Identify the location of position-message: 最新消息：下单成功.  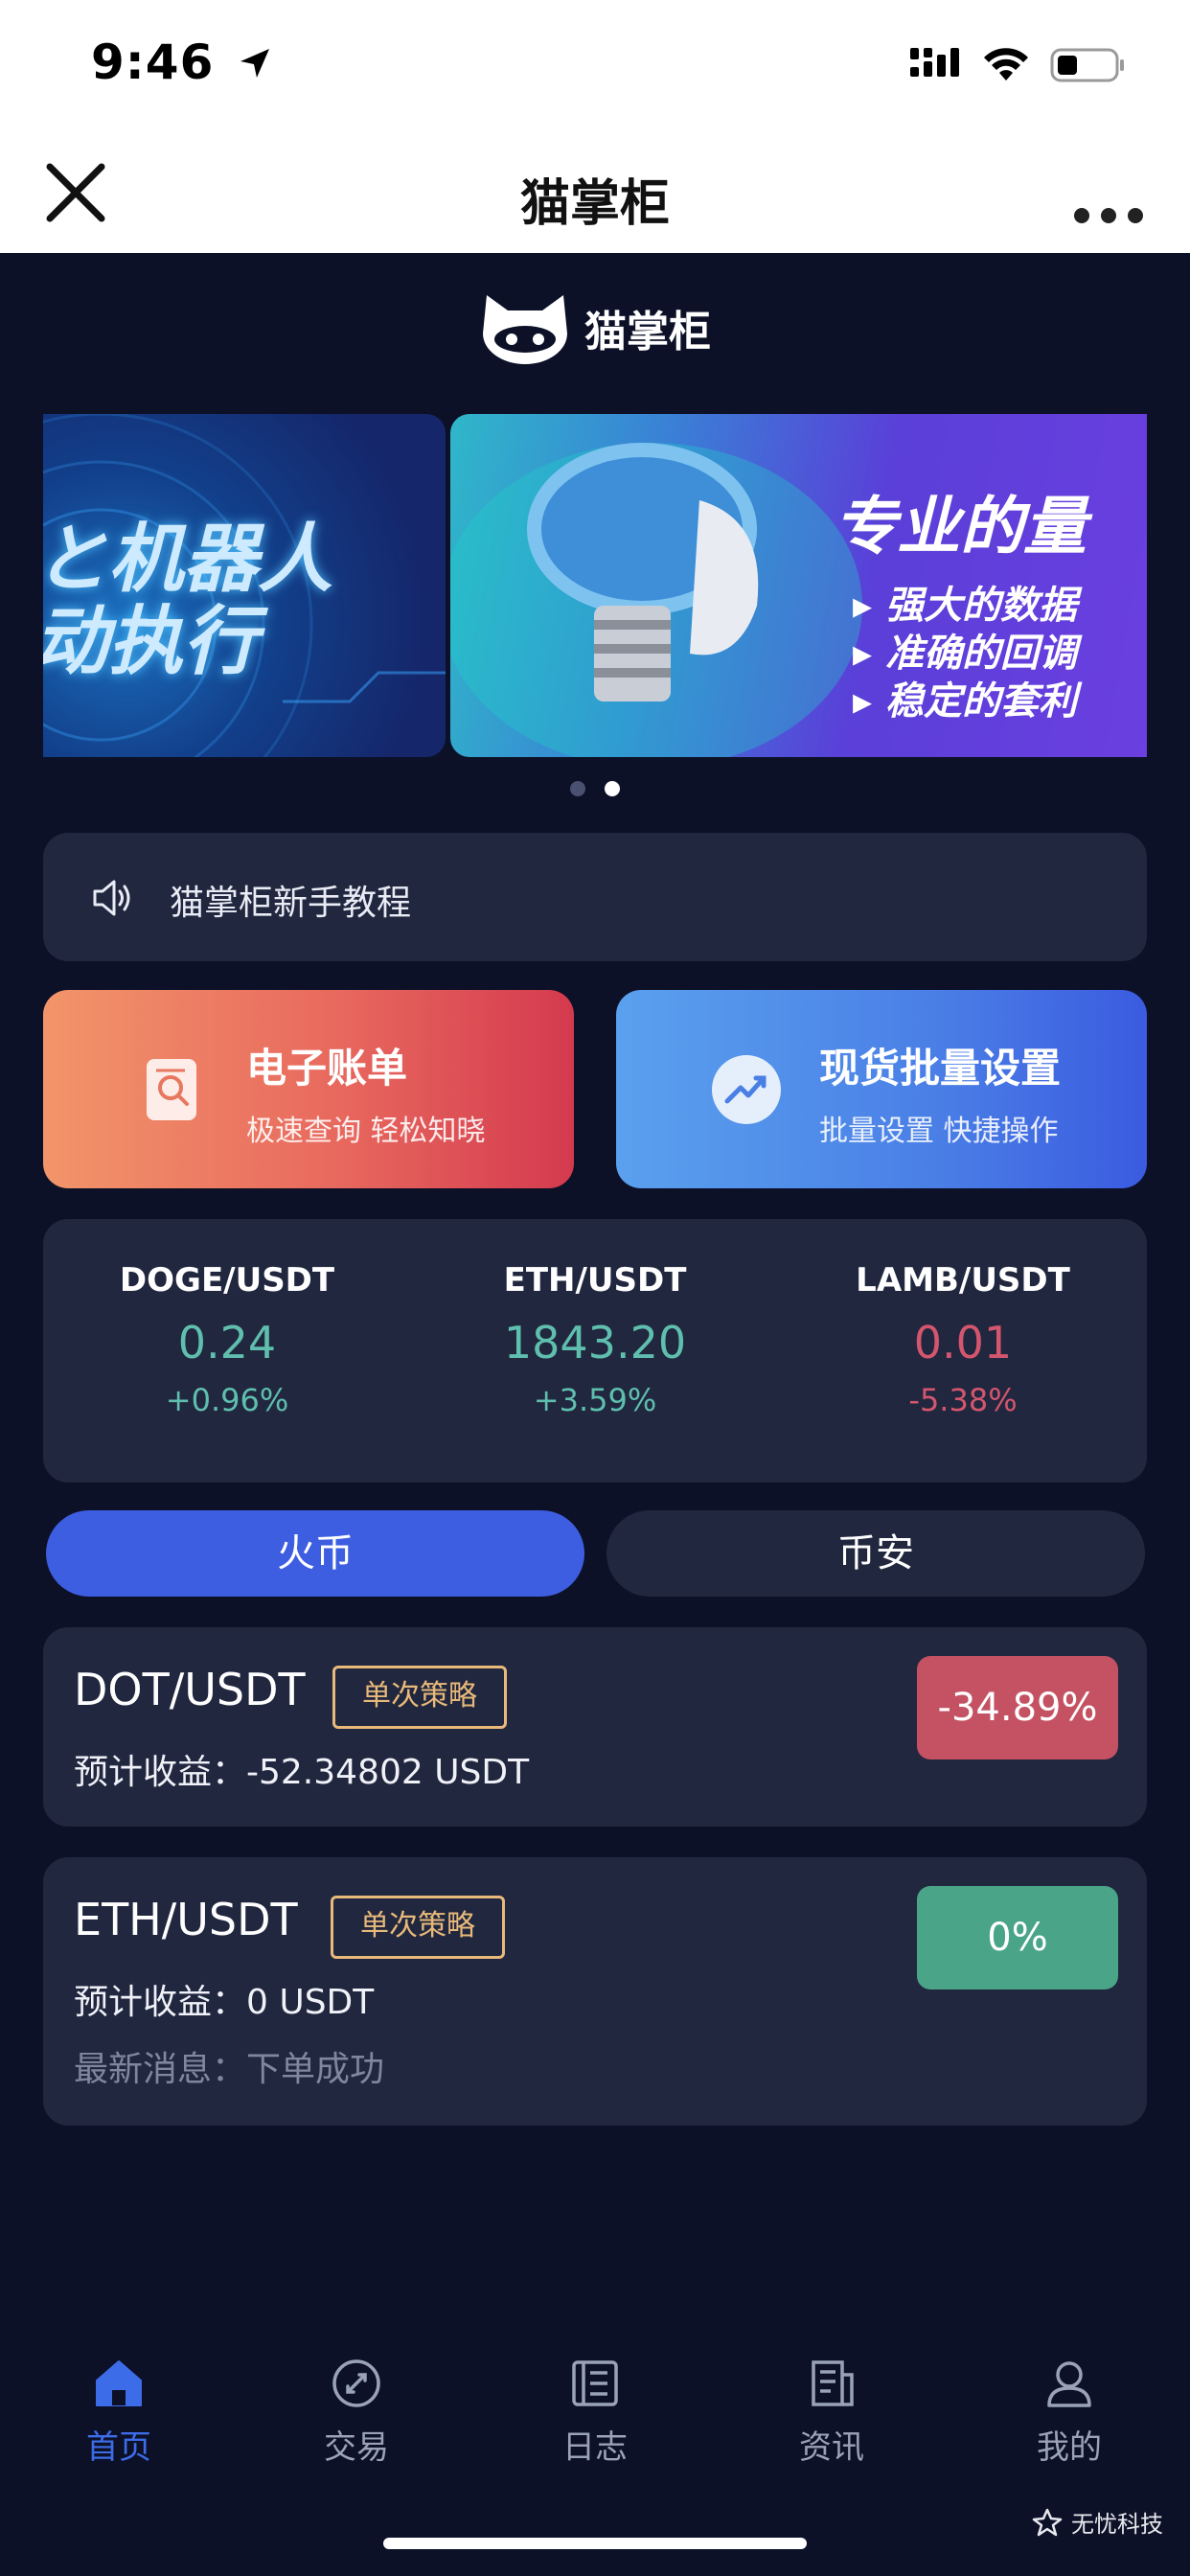
(230, 2069).